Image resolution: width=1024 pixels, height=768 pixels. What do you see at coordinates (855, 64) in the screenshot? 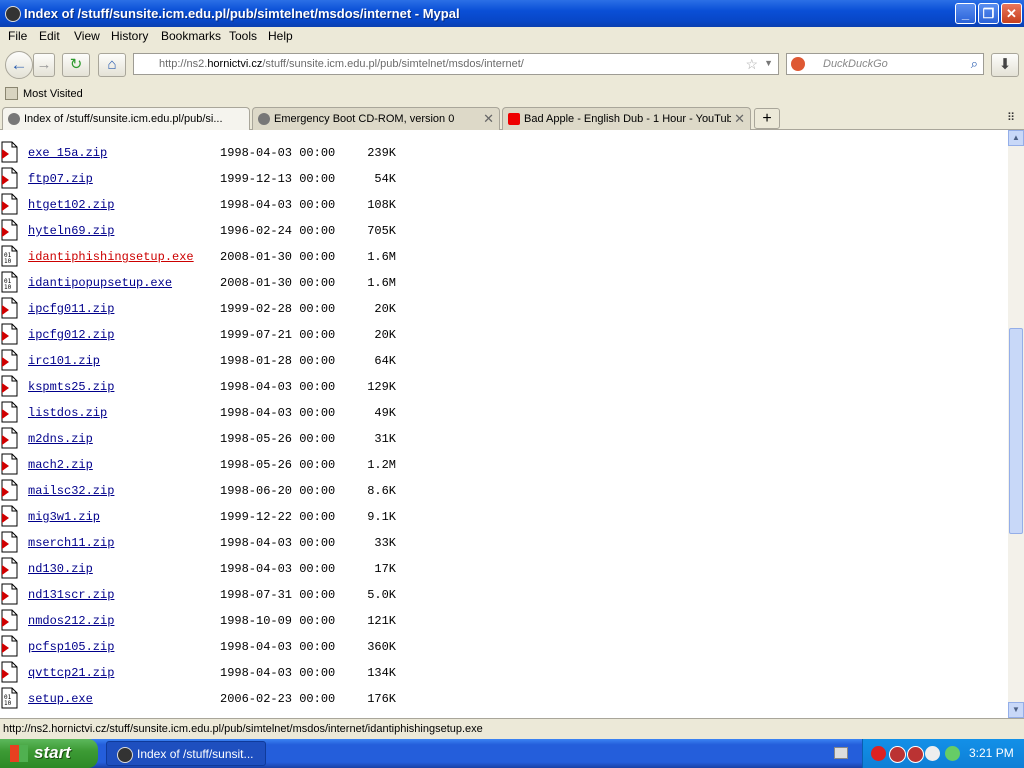
I see `search-placeholder: DuckDuckGo` at bounding box center [855, 64].